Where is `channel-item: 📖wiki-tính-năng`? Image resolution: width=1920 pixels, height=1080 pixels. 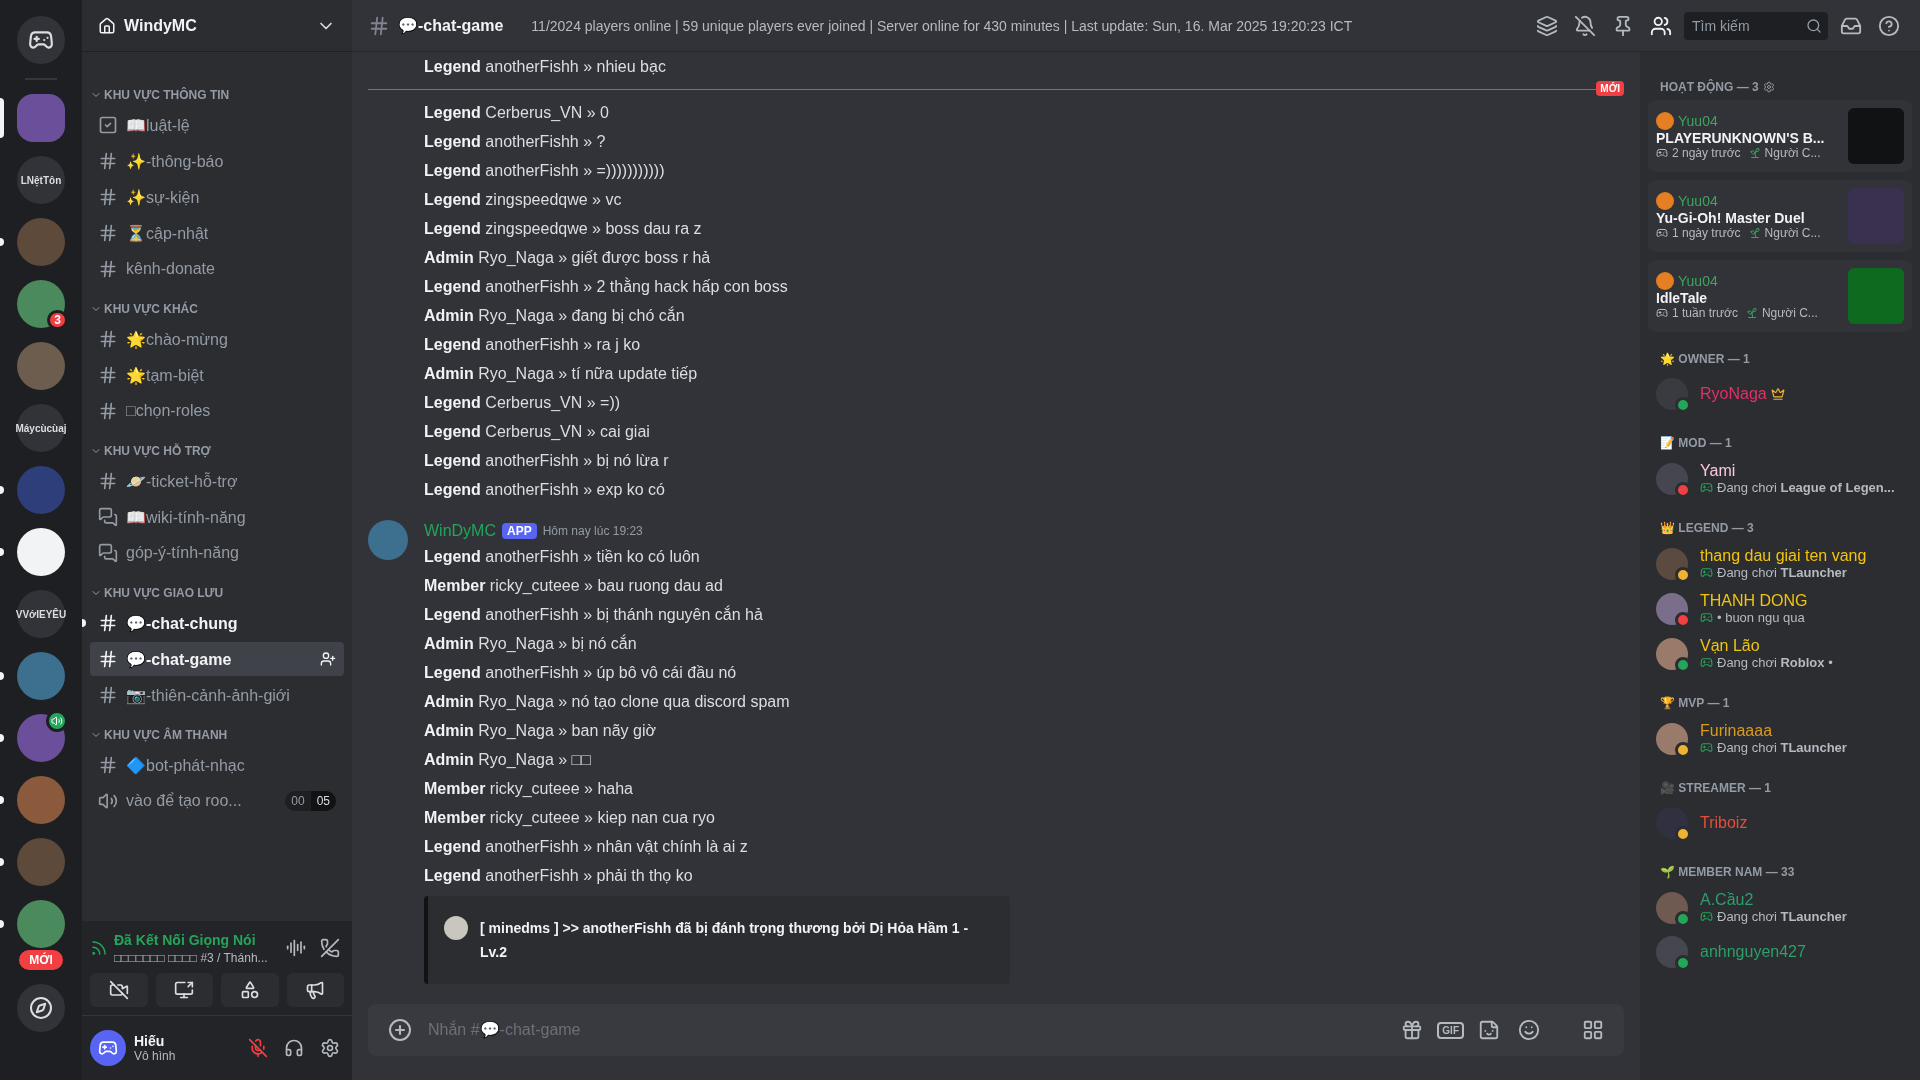 channel-item: 📖wiki-tính-năng is located at coordinates (217, 517).